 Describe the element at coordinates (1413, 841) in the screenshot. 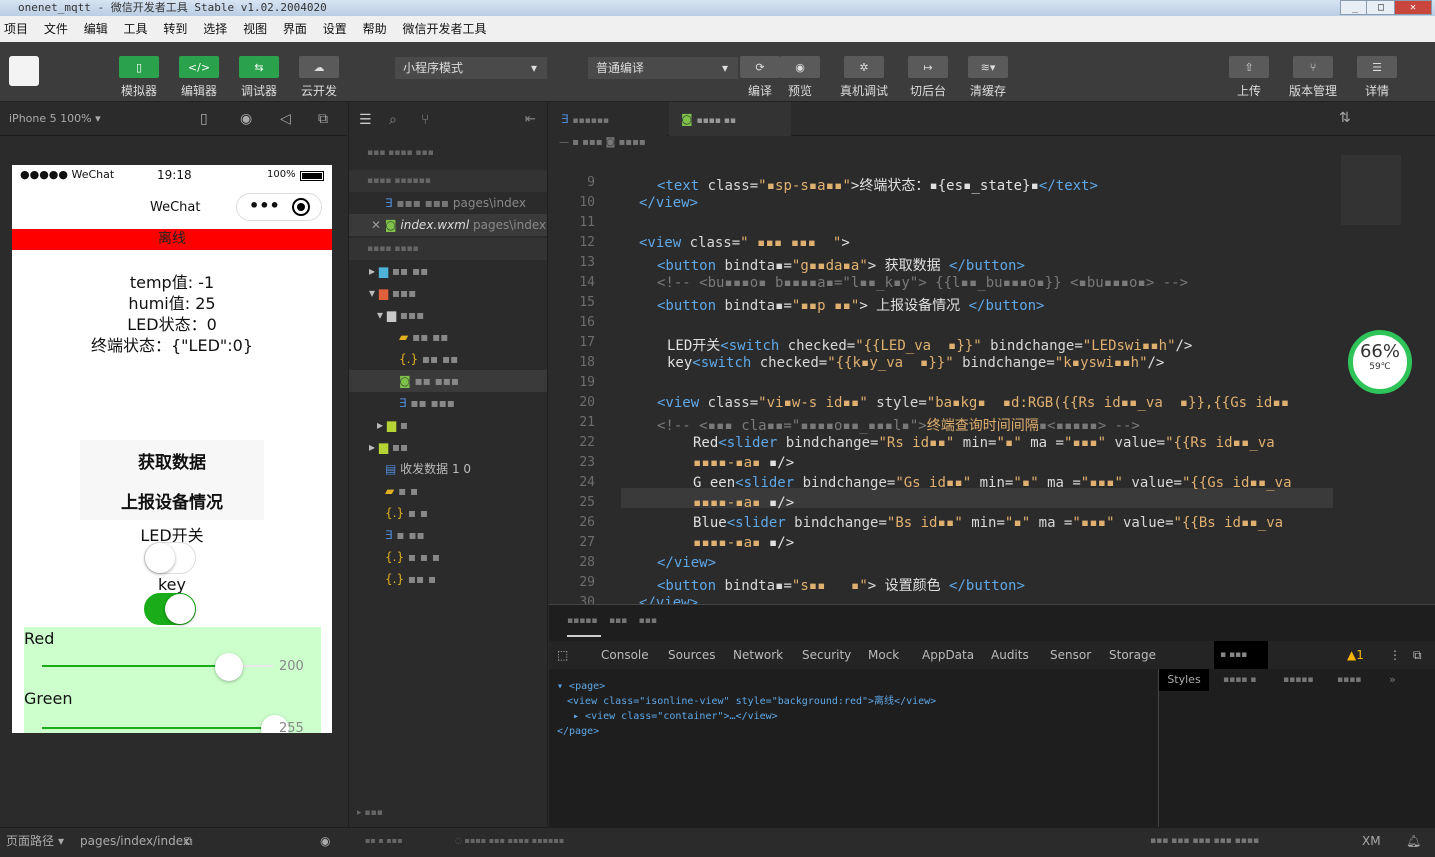

I see `bell-icon: 🔔︎` at that location.